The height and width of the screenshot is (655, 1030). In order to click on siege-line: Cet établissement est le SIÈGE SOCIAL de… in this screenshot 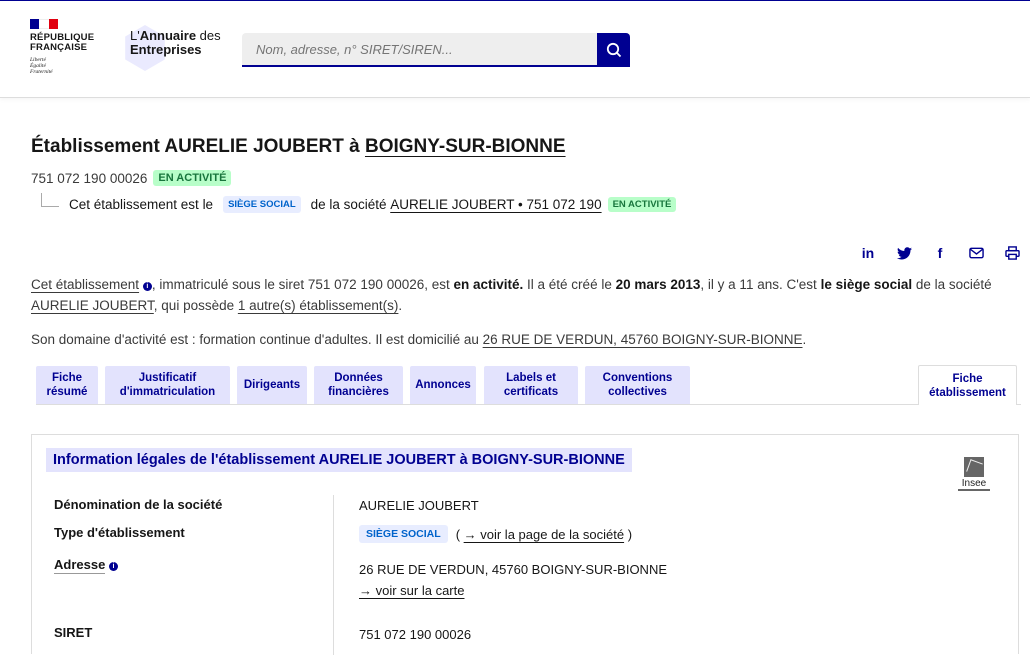, I will do `click(359, 202)`.